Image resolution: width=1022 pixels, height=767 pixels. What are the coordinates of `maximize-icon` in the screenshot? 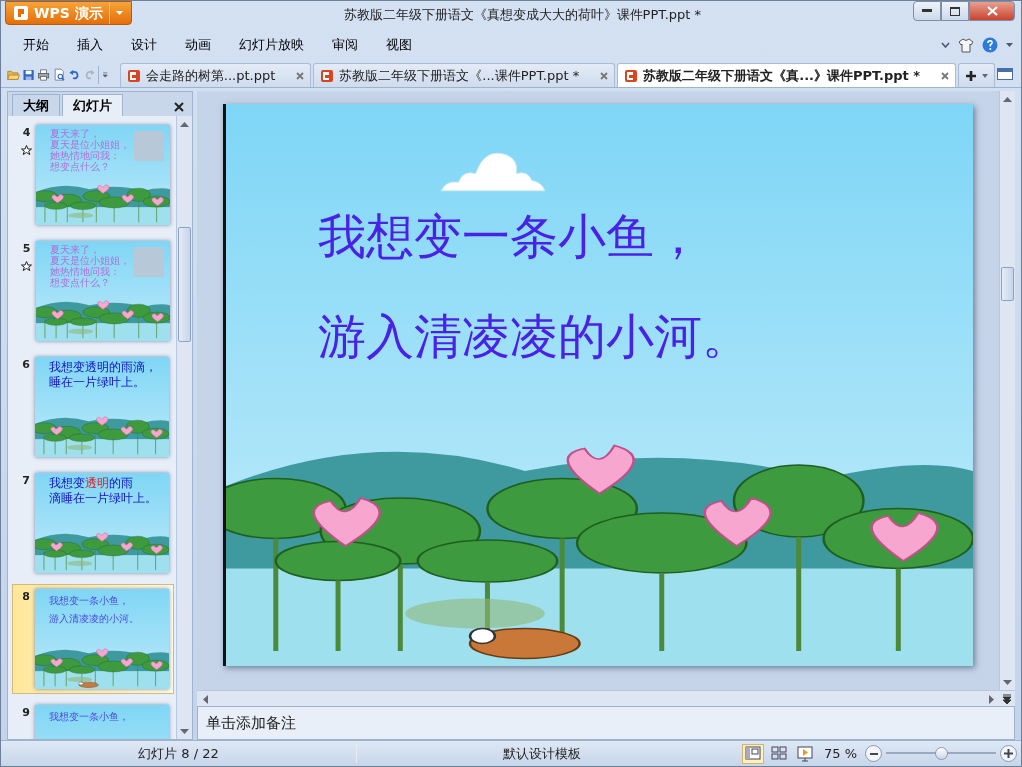 It's located at (955, 11).